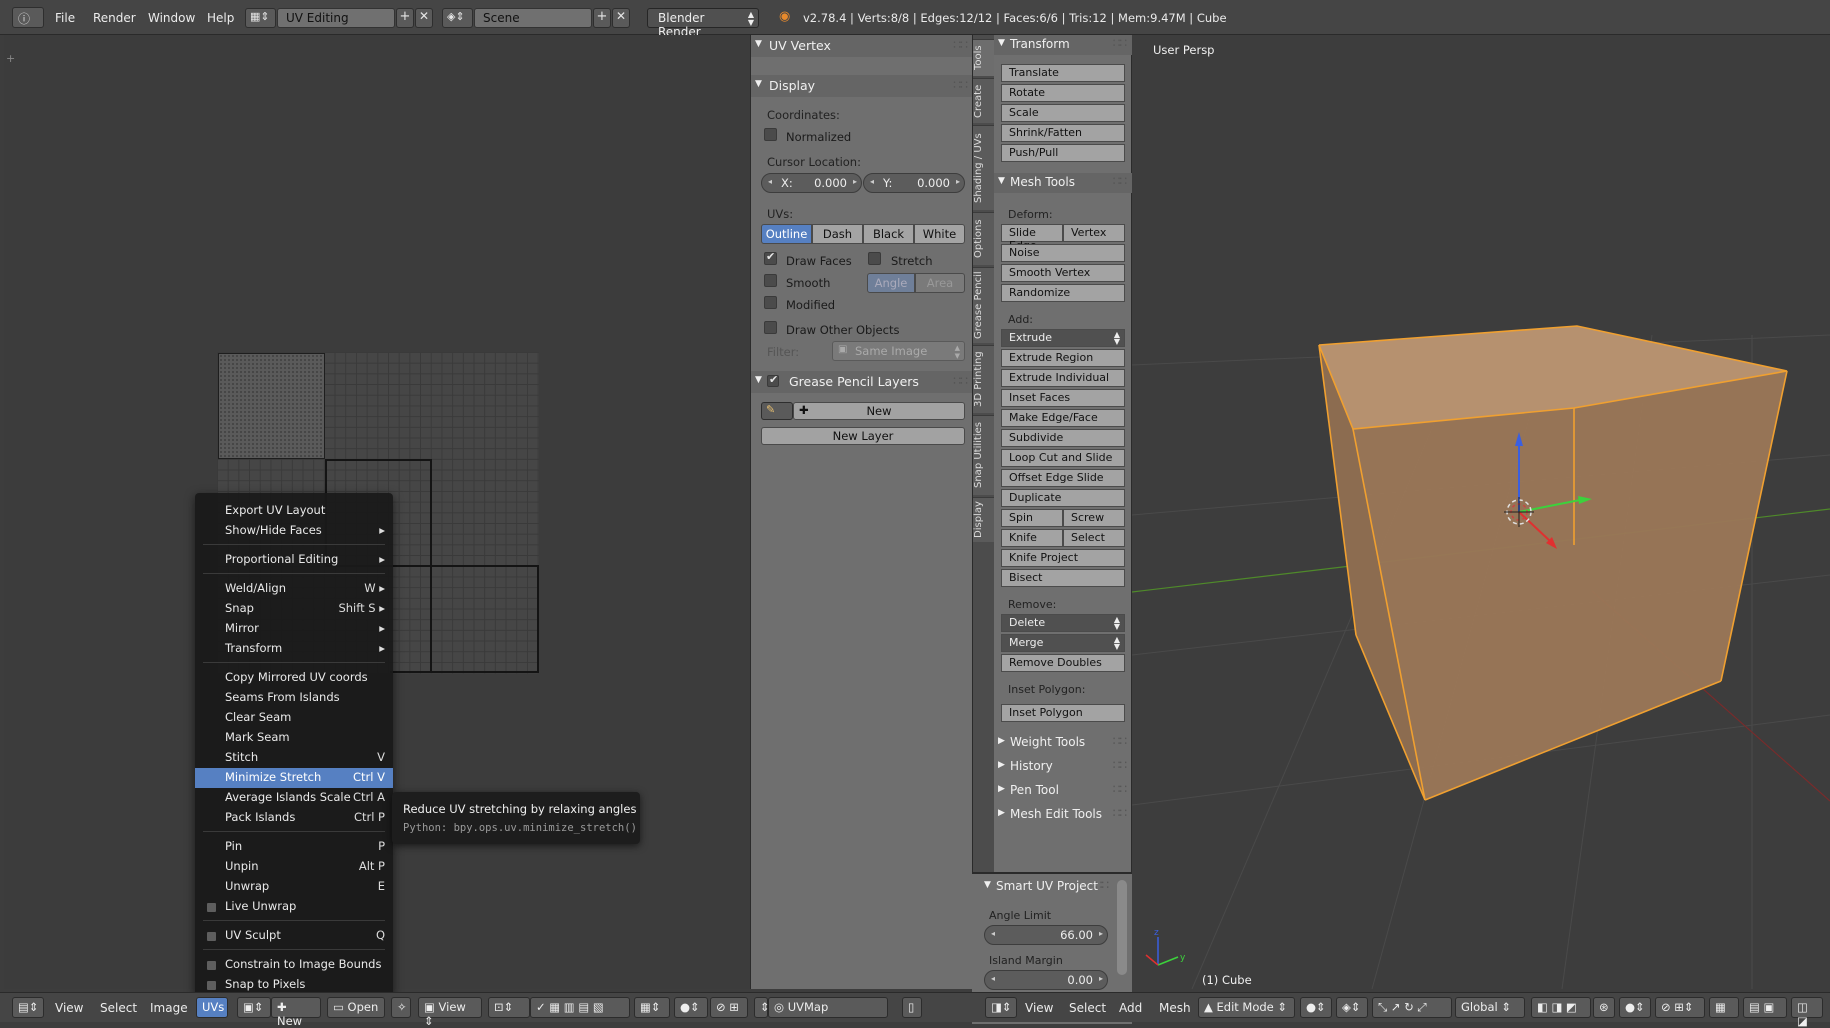  Describe the element at coordinates (984, 100) in the screenshot. I see `tab-create: Create` at that location.